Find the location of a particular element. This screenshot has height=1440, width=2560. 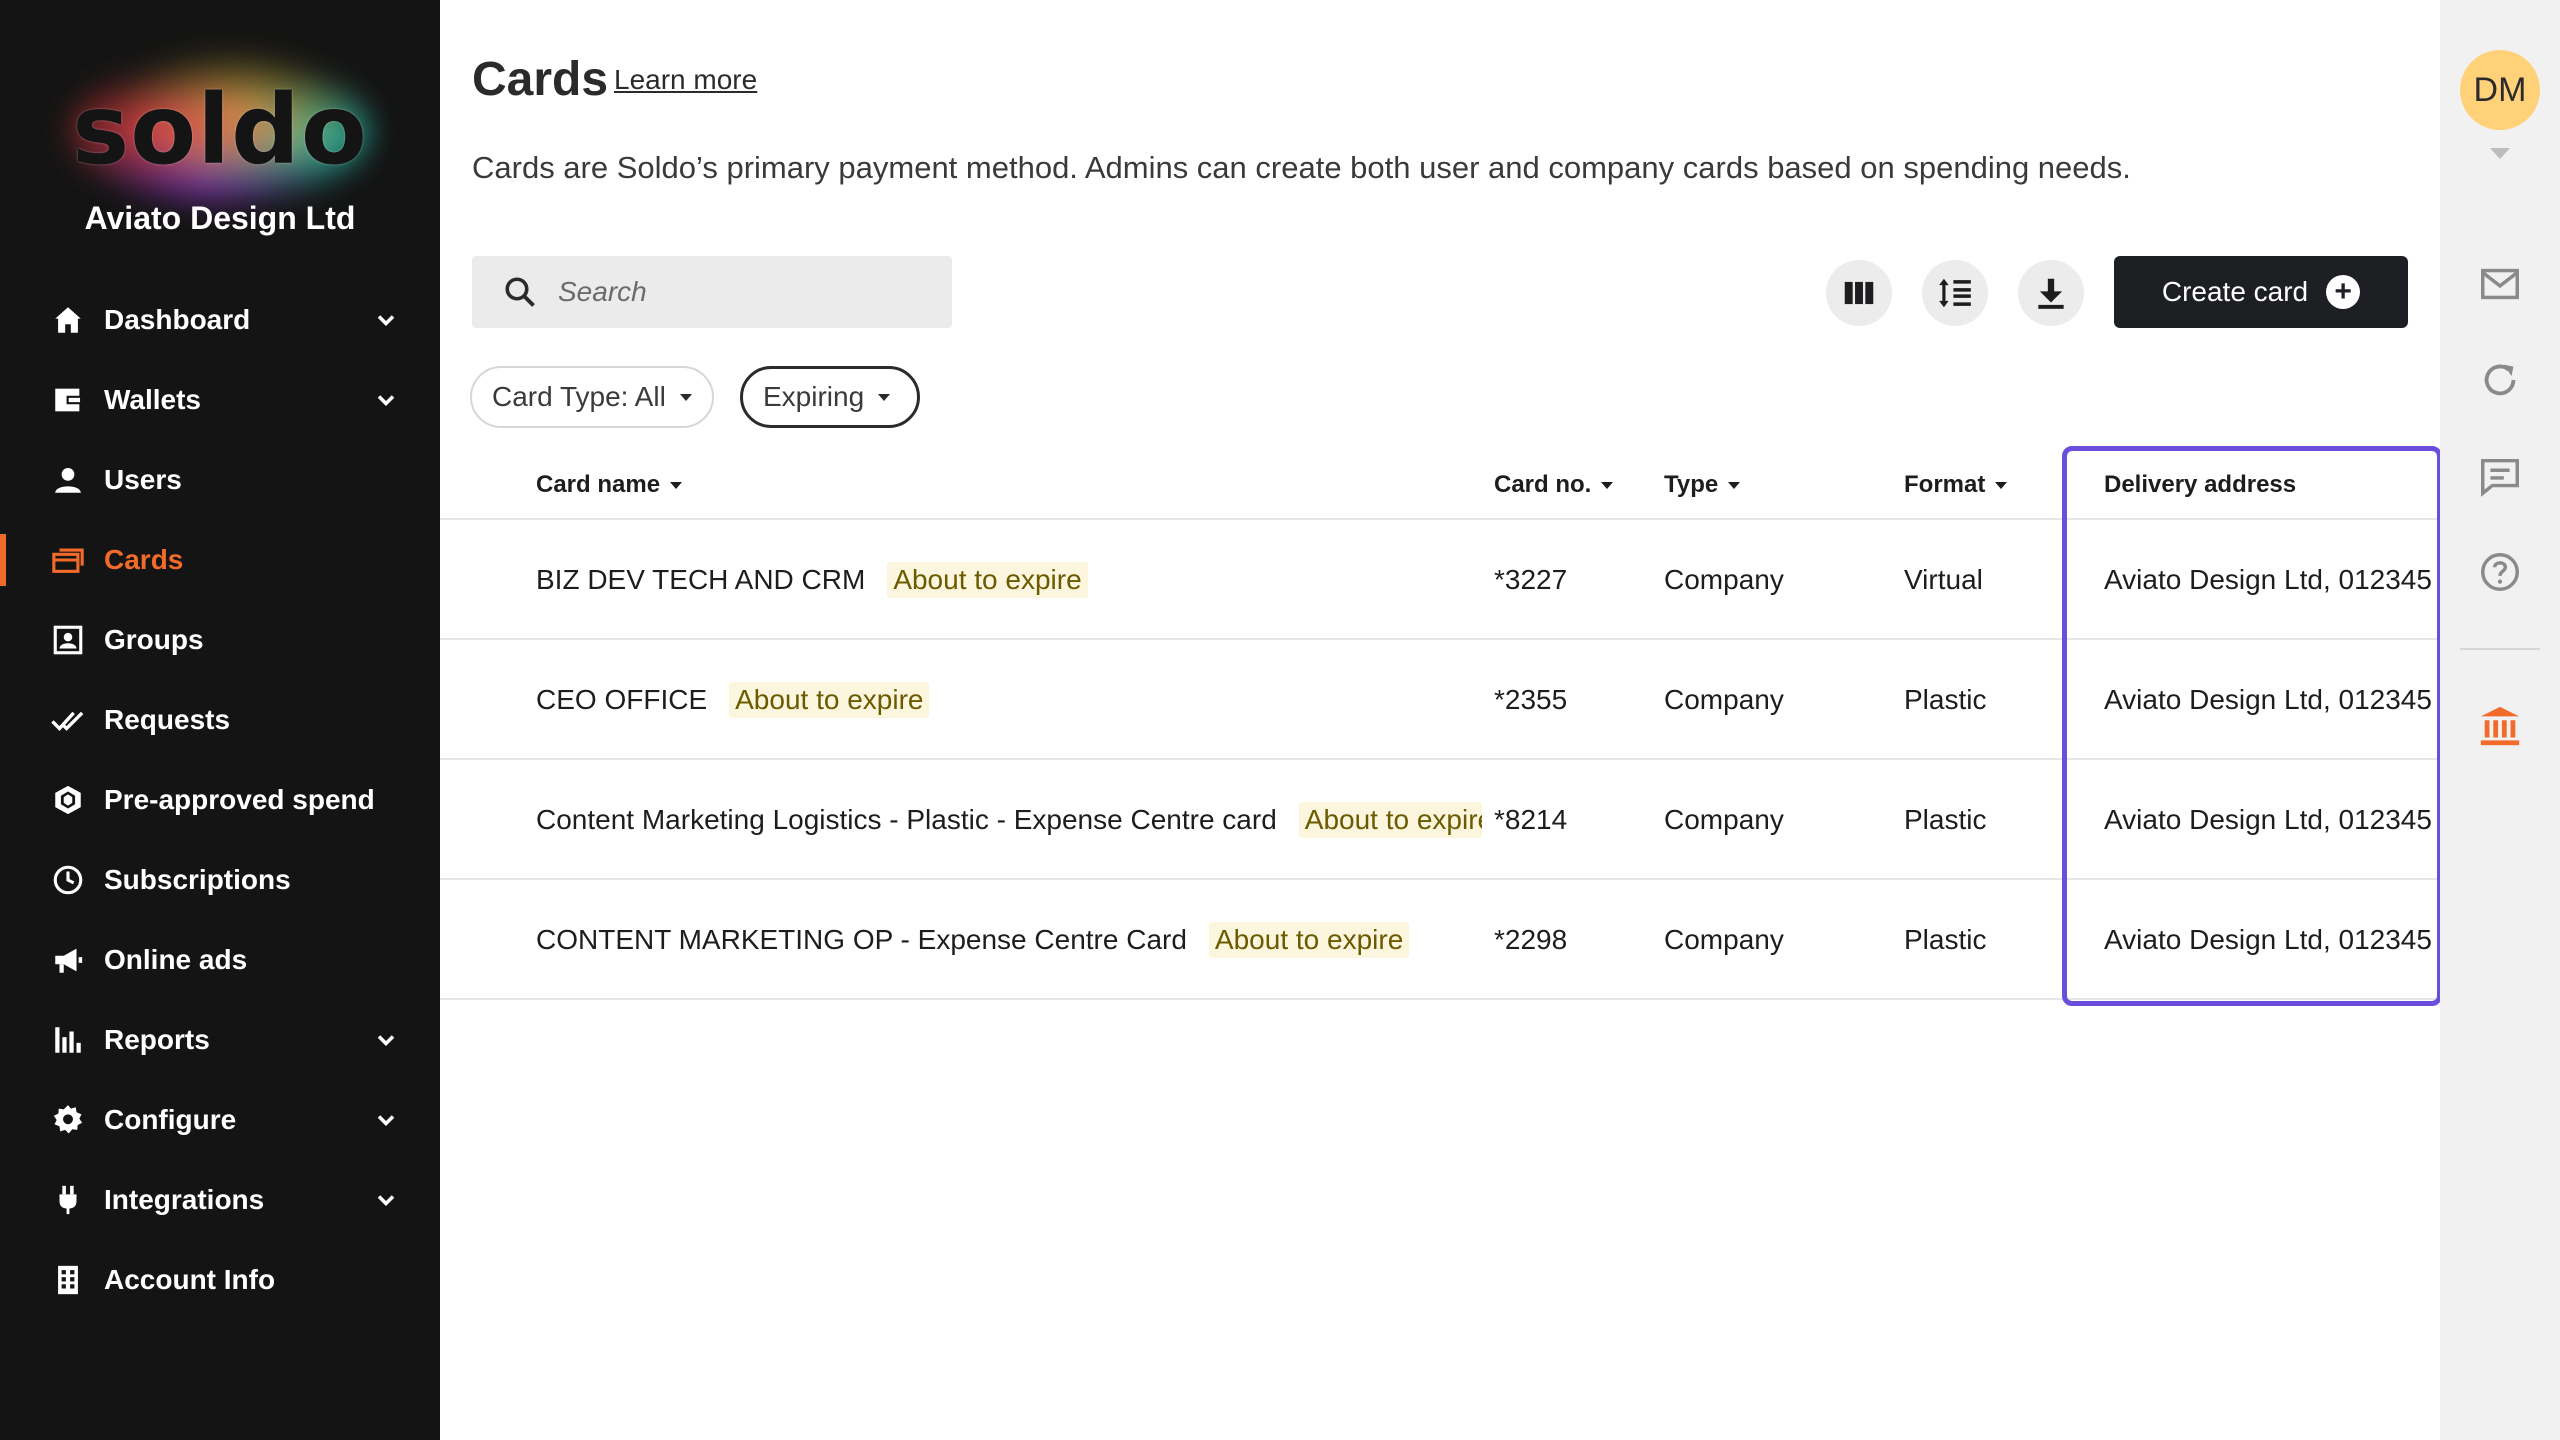

columns-button is located at coordinates (1859, 293).